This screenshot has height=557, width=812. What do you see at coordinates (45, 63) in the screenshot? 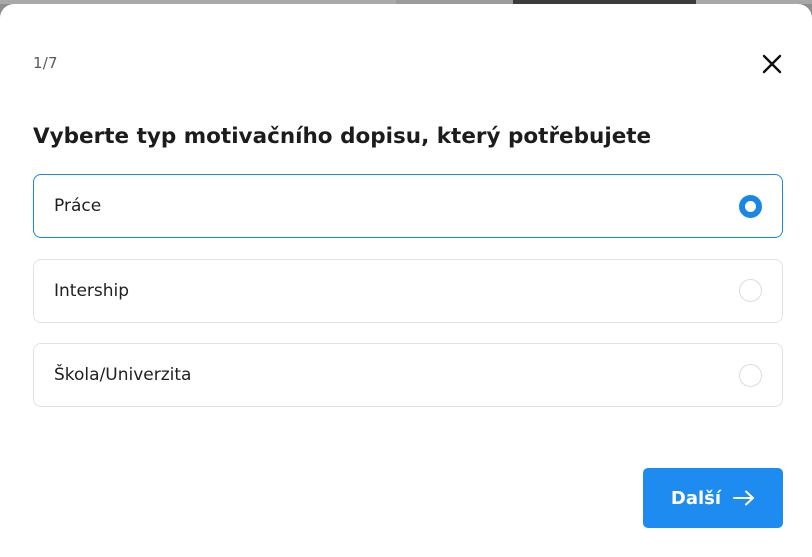
I see `step-counter: 1/7` at bounding box center [45, 63].